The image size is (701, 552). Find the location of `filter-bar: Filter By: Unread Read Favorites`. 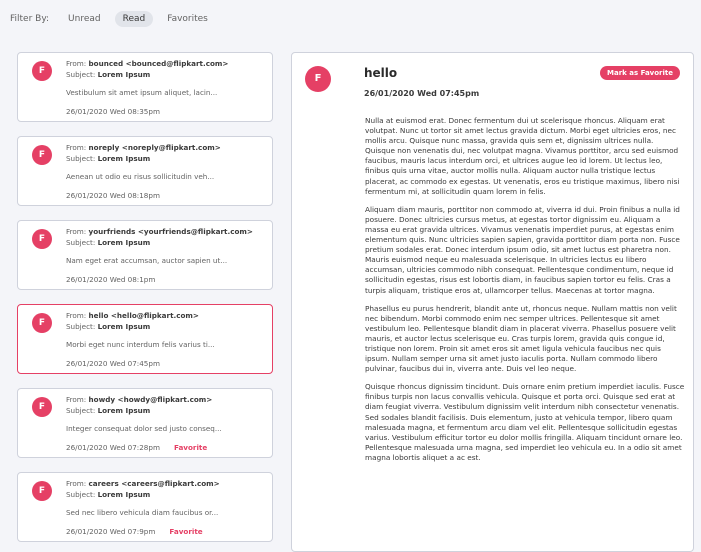

filter-bar: Filter By: Unread Read Favorites is located at coordinates (116, 19).